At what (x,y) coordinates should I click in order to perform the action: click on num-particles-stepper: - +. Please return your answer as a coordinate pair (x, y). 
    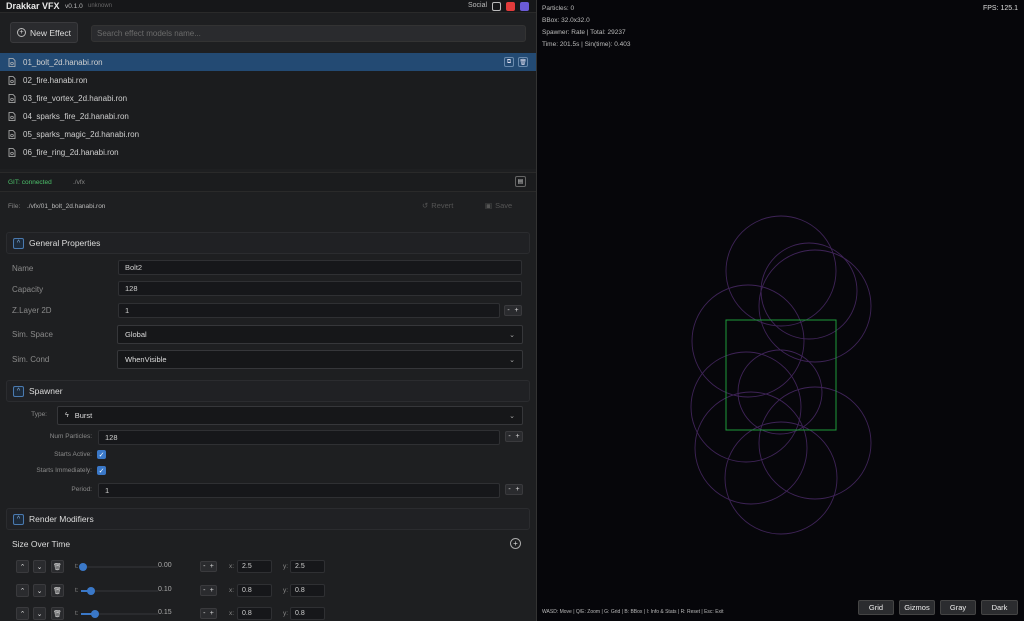
    Looking at the image, I should click on (514, 436).